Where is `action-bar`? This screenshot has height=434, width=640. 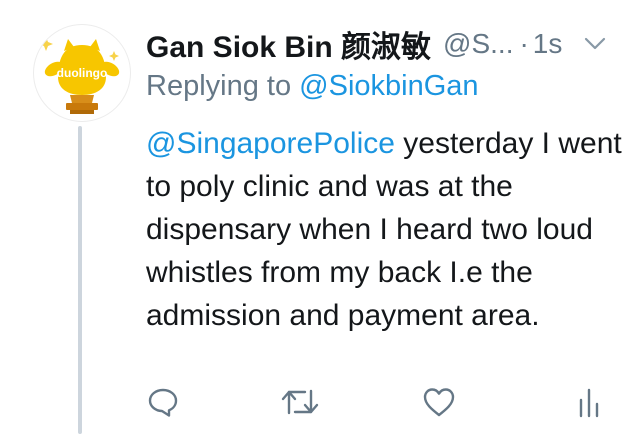 action-bar is located at coordinates (320, 402).